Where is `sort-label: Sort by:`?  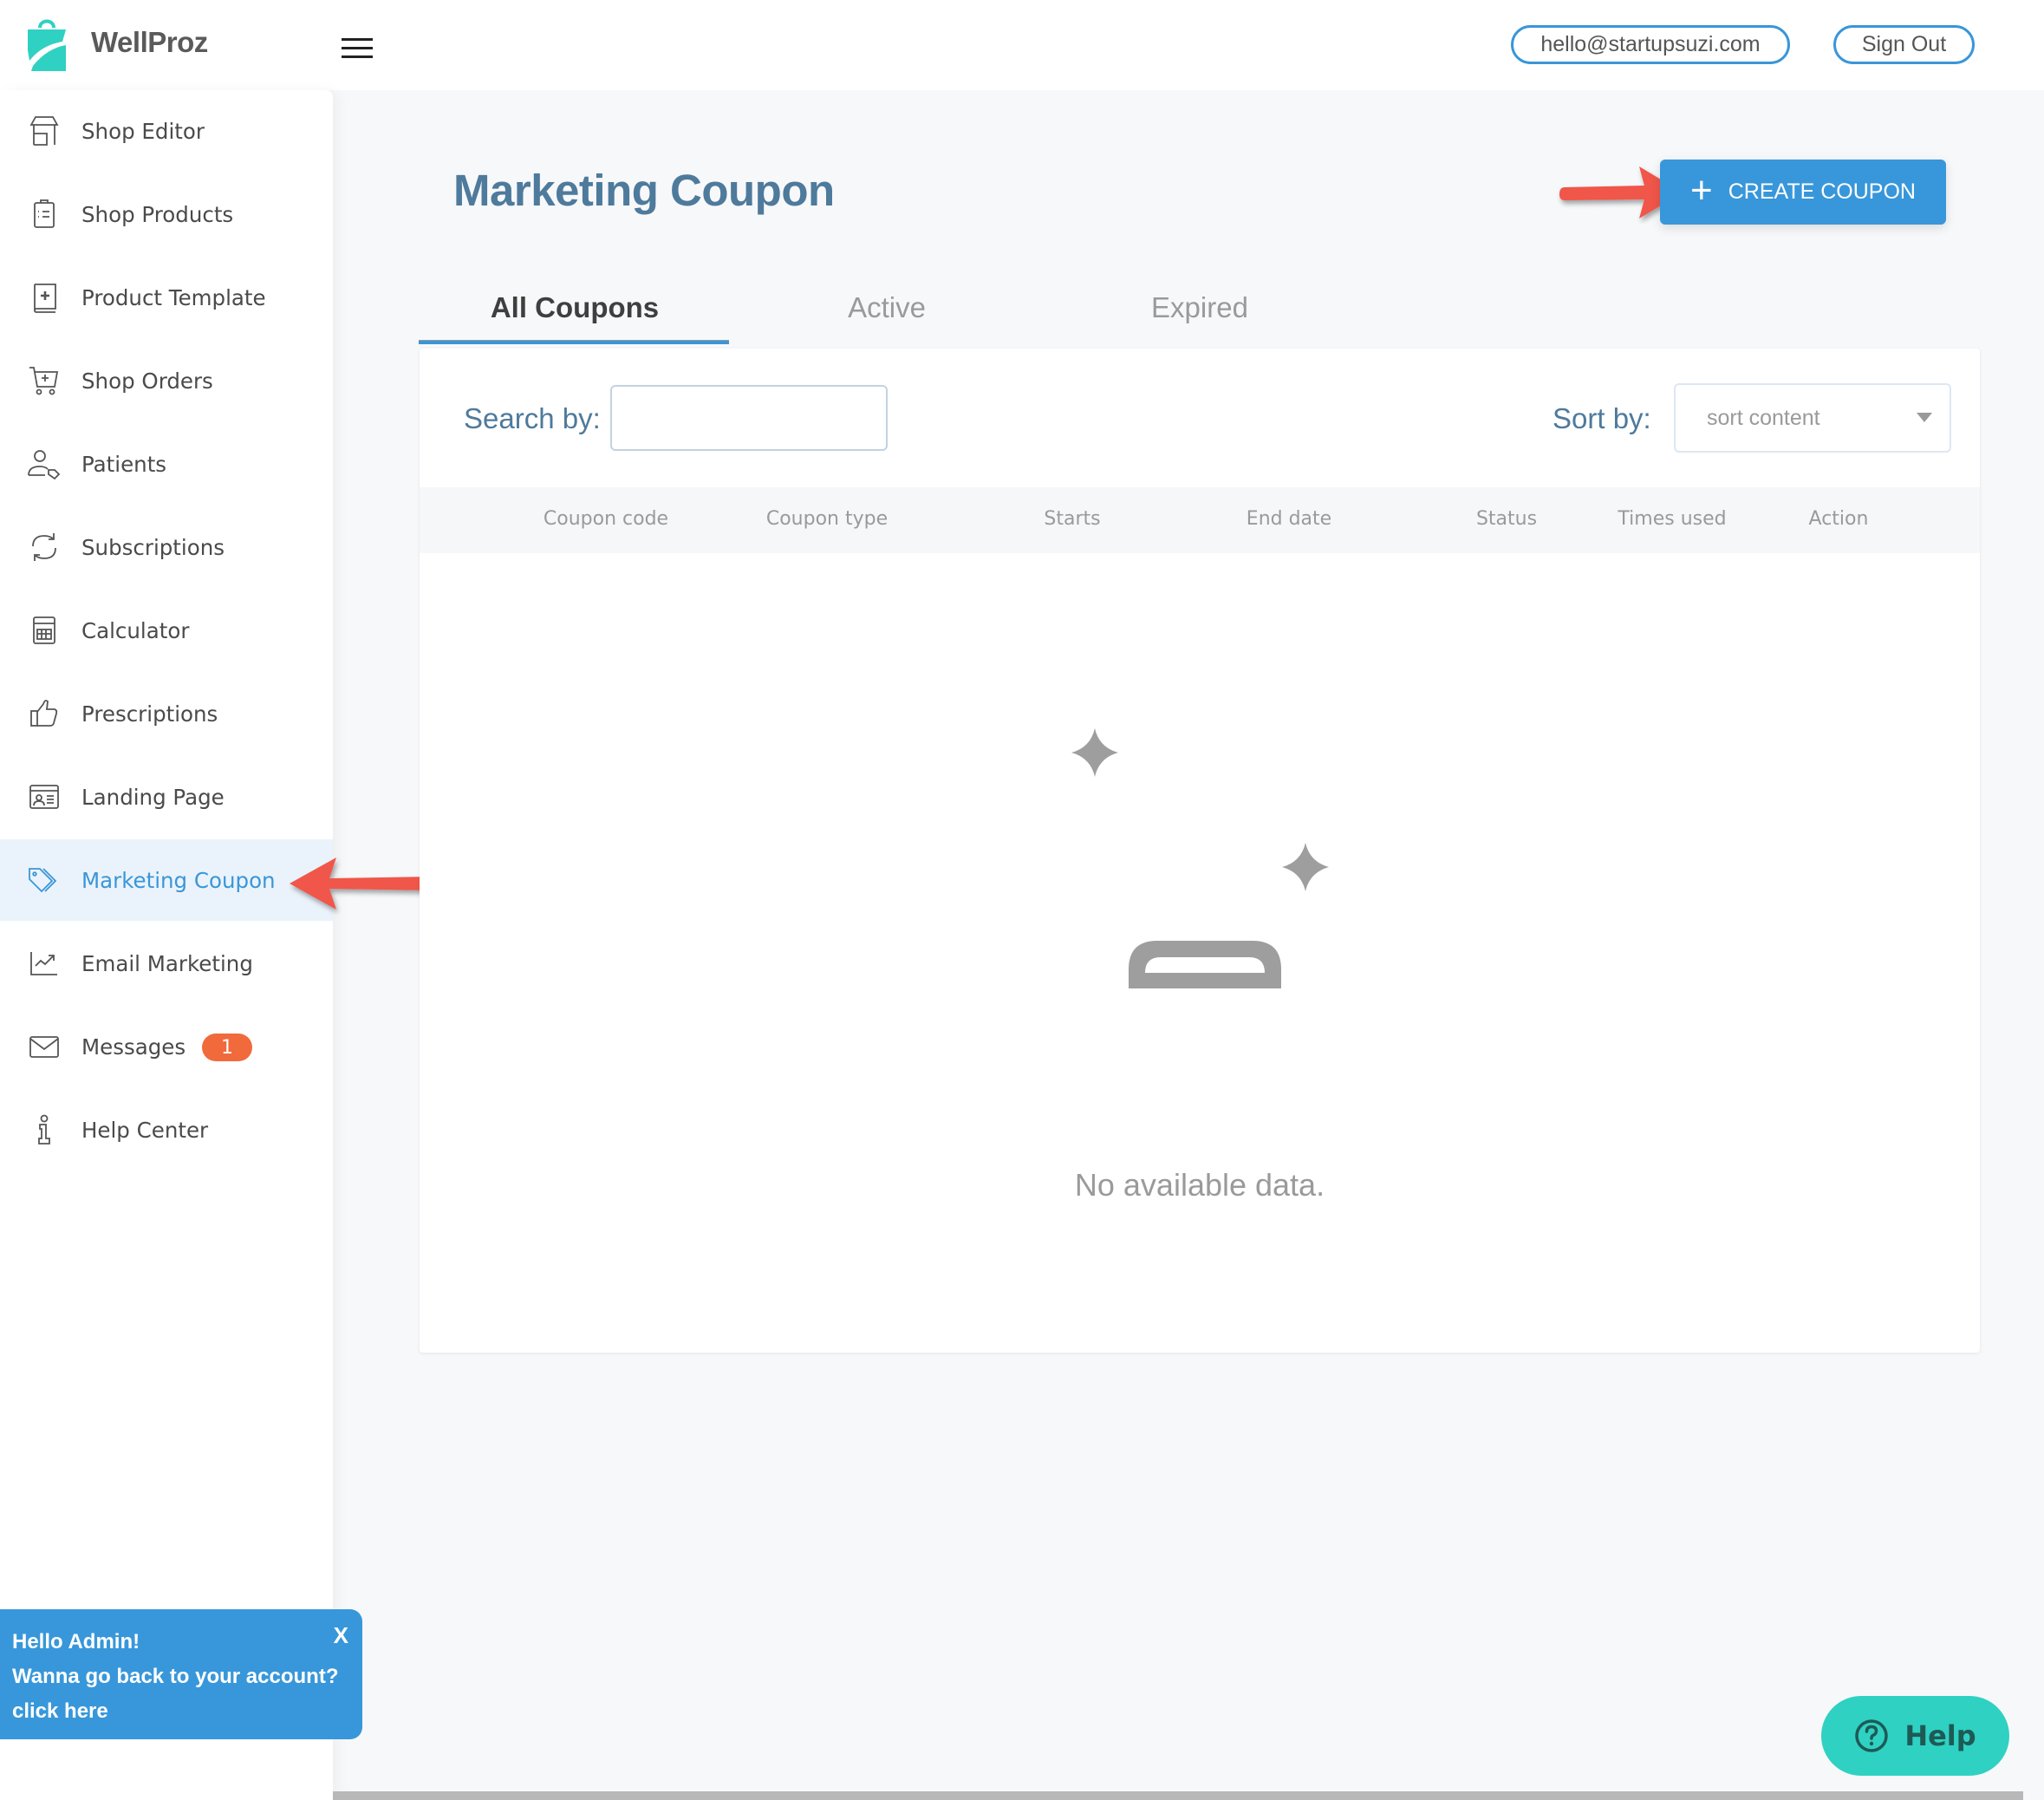
sort-label: Sort by: is located at coordinates (1602, 418).